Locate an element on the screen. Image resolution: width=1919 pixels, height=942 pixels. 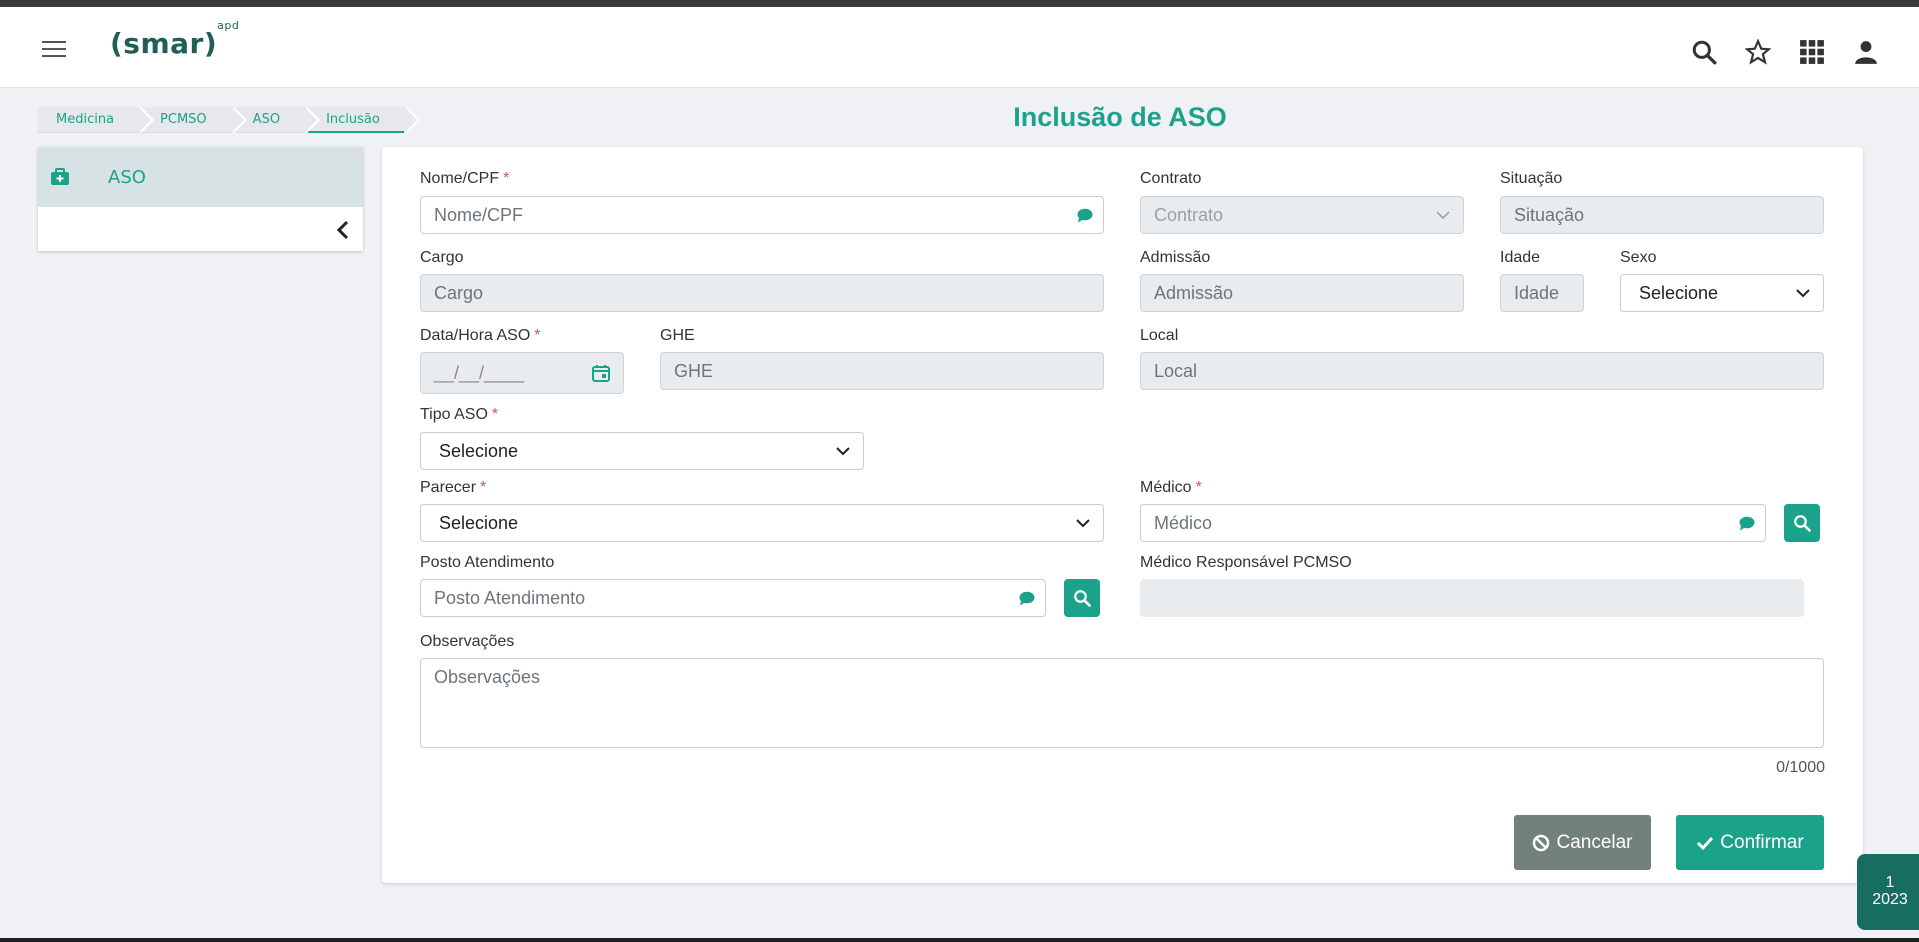
nome-cpf-label: Nome/CPF * is located at coordinates (465, 178).